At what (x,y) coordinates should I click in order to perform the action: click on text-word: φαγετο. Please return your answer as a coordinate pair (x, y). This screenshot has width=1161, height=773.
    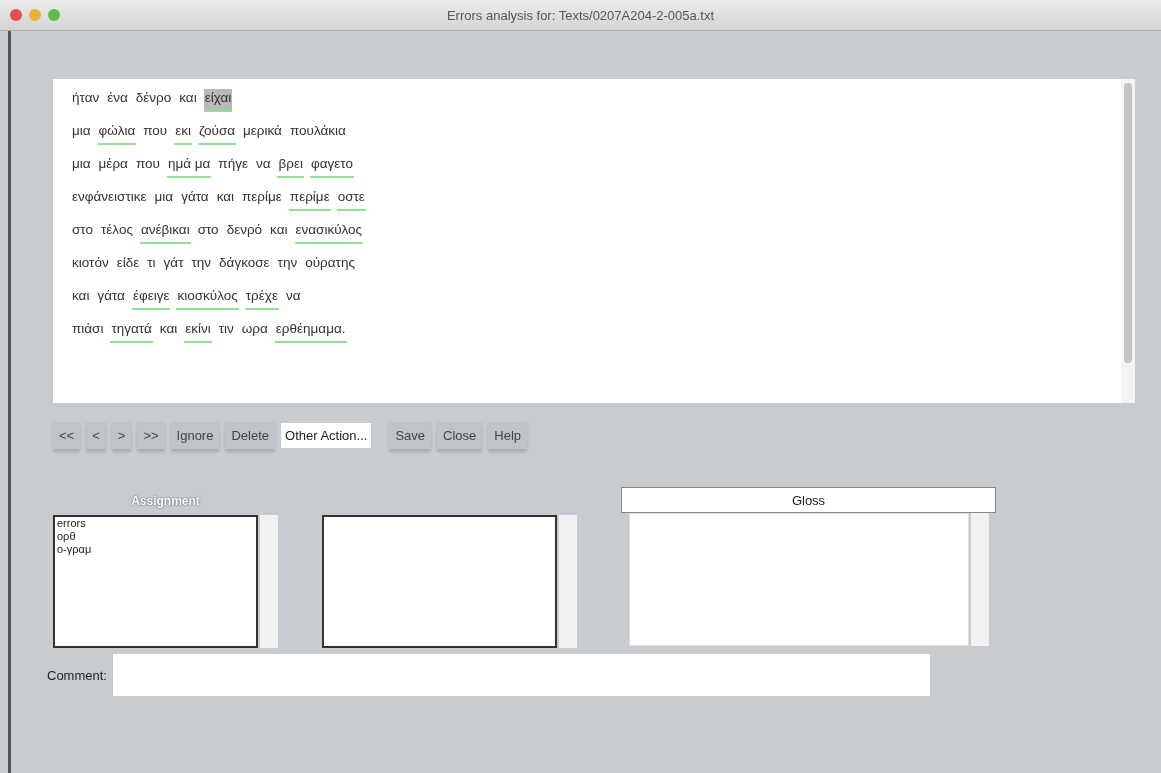
    Looking at the image, I should click on (331, 166).